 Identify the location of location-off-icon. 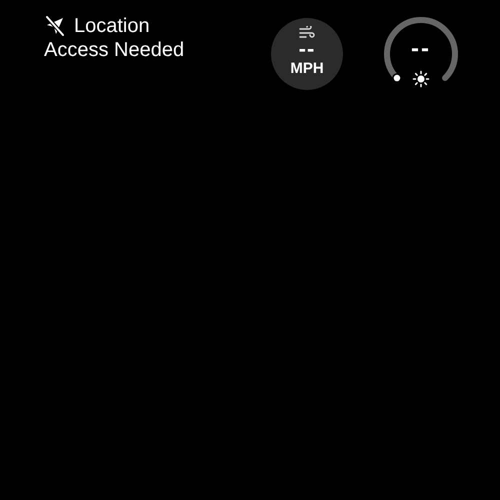
(55, 26).